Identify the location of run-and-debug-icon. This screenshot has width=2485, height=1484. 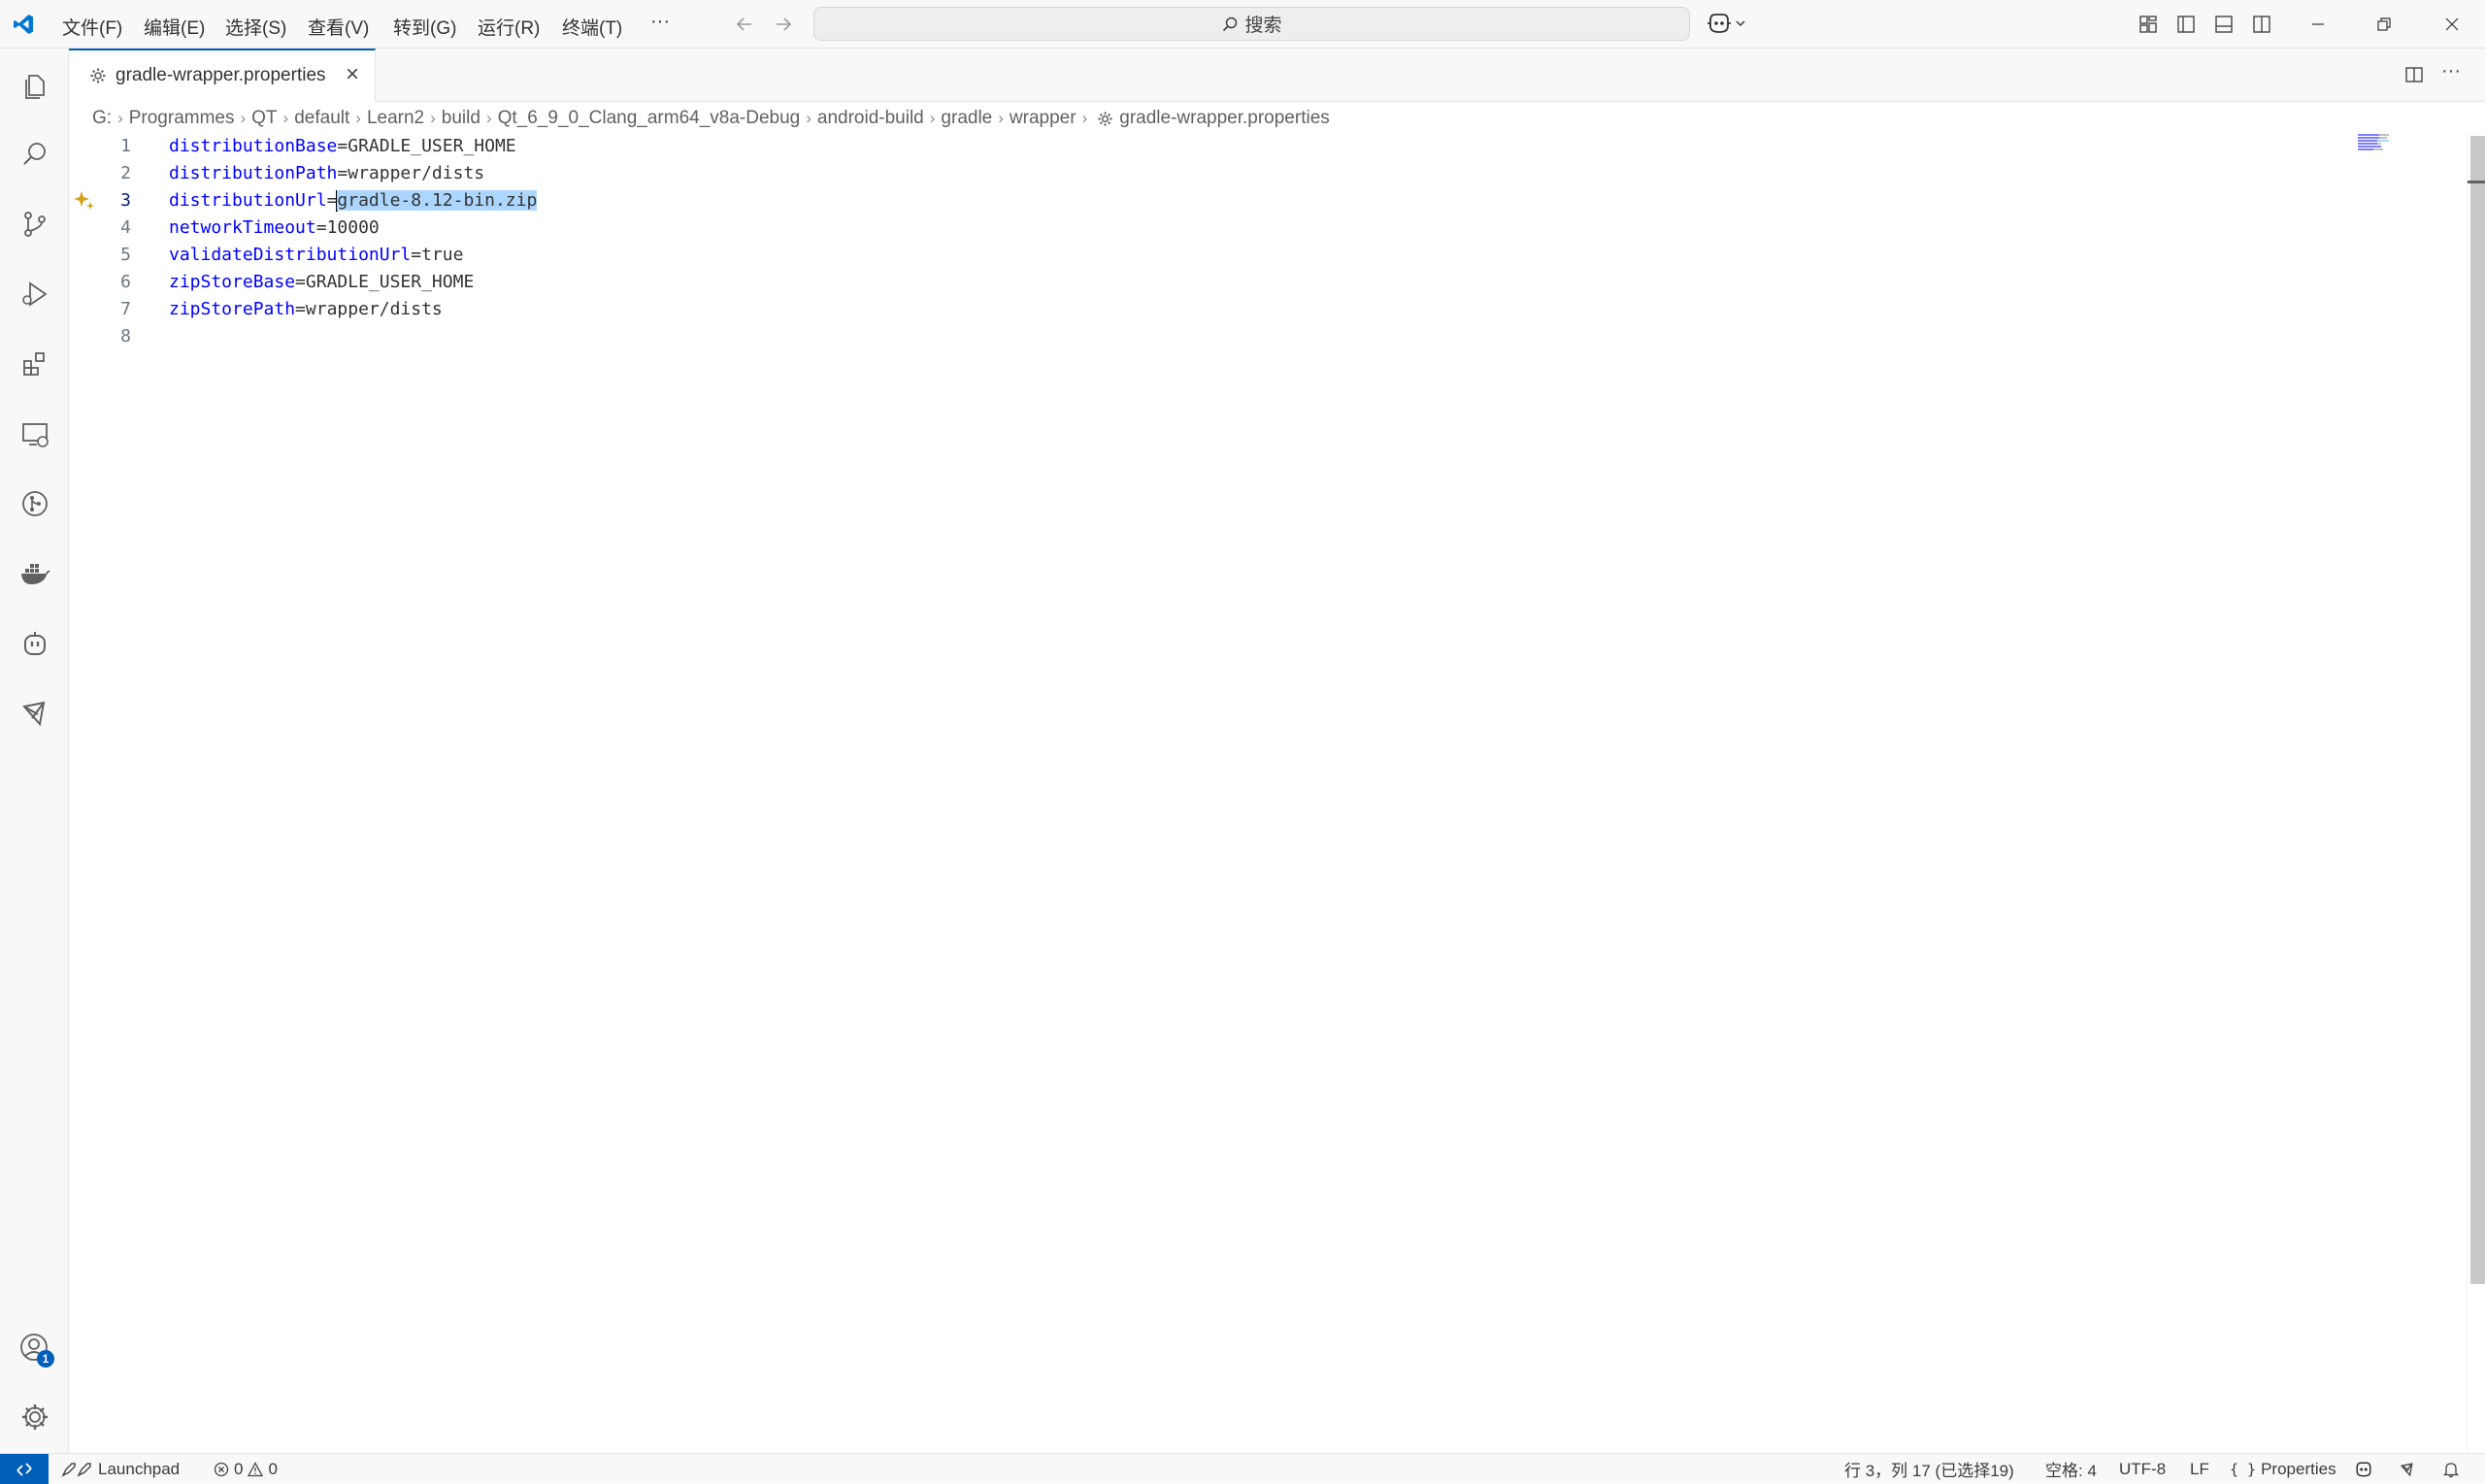
(35, 294).